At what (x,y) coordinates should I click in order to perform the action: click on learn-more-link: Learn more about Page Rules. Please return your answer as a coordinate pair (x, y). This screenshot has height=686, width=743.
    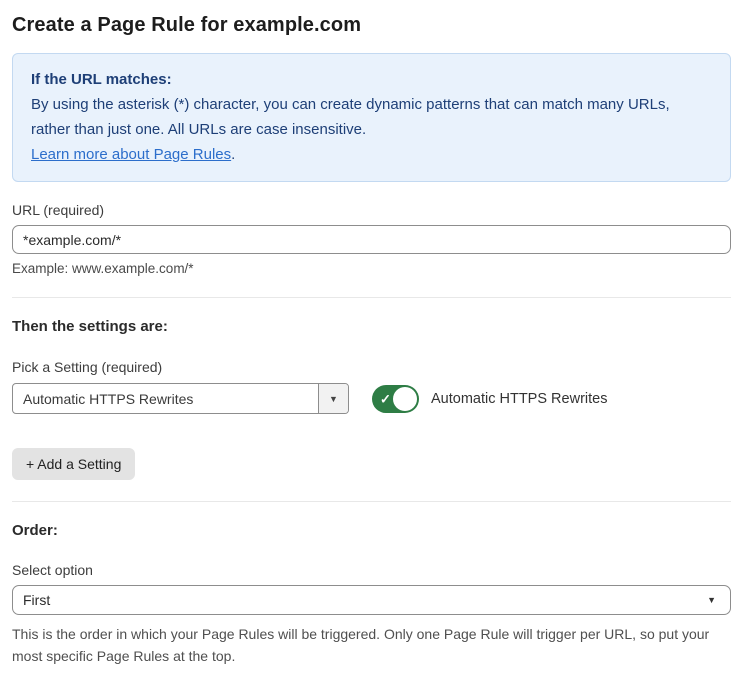
    Looking at the image, I should click on (131, 154).